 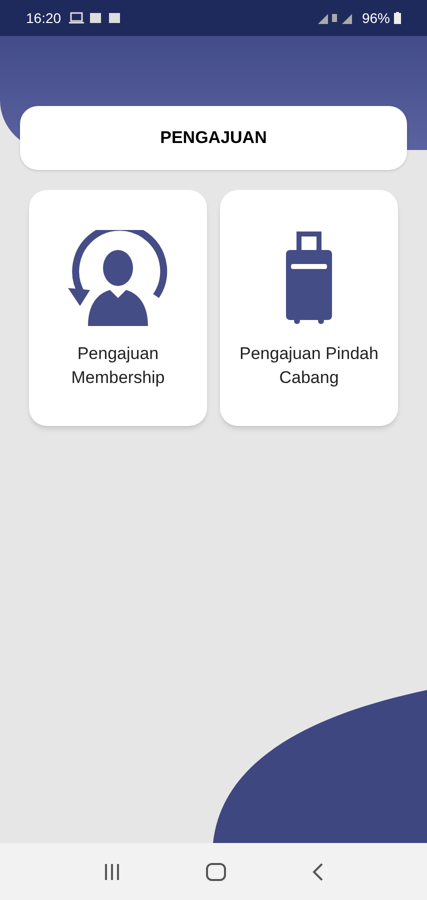 I want to click on user-refresh-icon, so click(x=118, y=278).